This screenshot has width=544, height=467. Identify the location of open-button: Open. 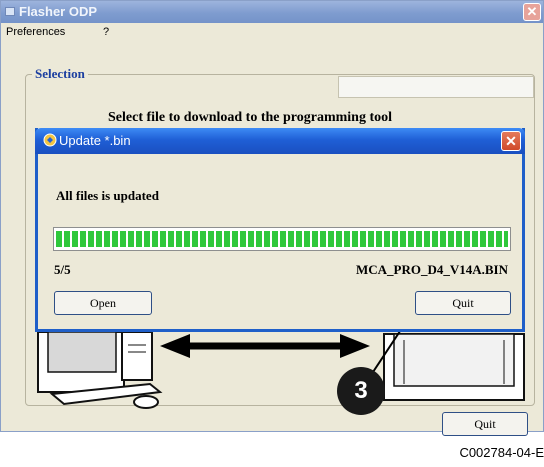
(103, 303).